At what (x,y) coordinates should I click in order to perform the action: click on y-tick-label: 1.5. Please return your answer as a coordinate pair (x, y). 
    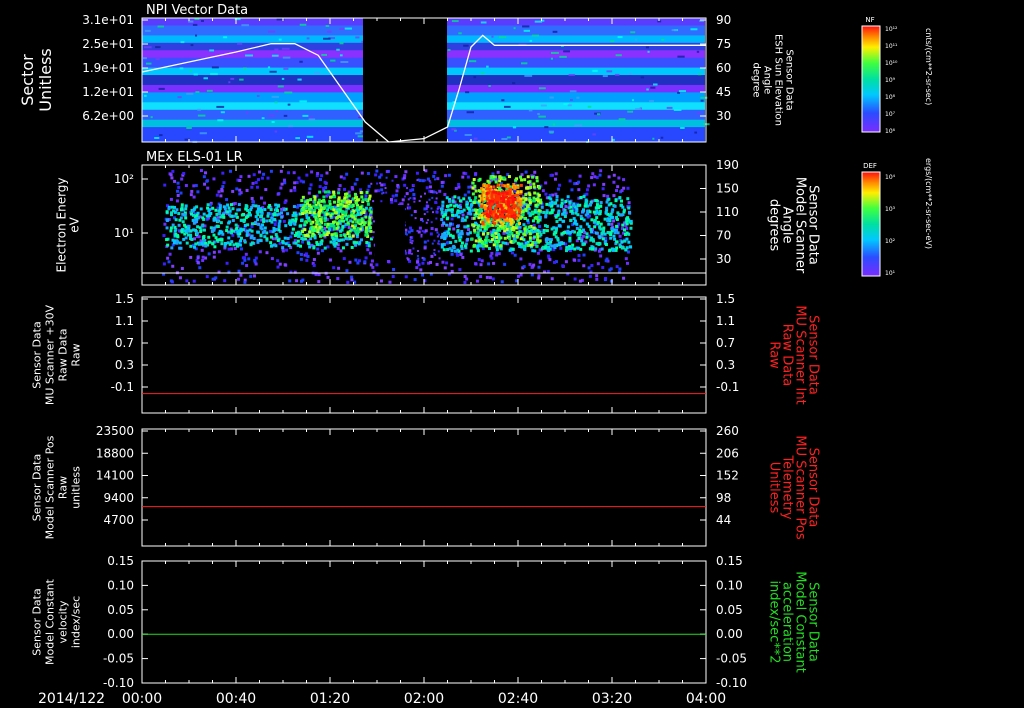
    Looking at the image, I should click on (124, 299).